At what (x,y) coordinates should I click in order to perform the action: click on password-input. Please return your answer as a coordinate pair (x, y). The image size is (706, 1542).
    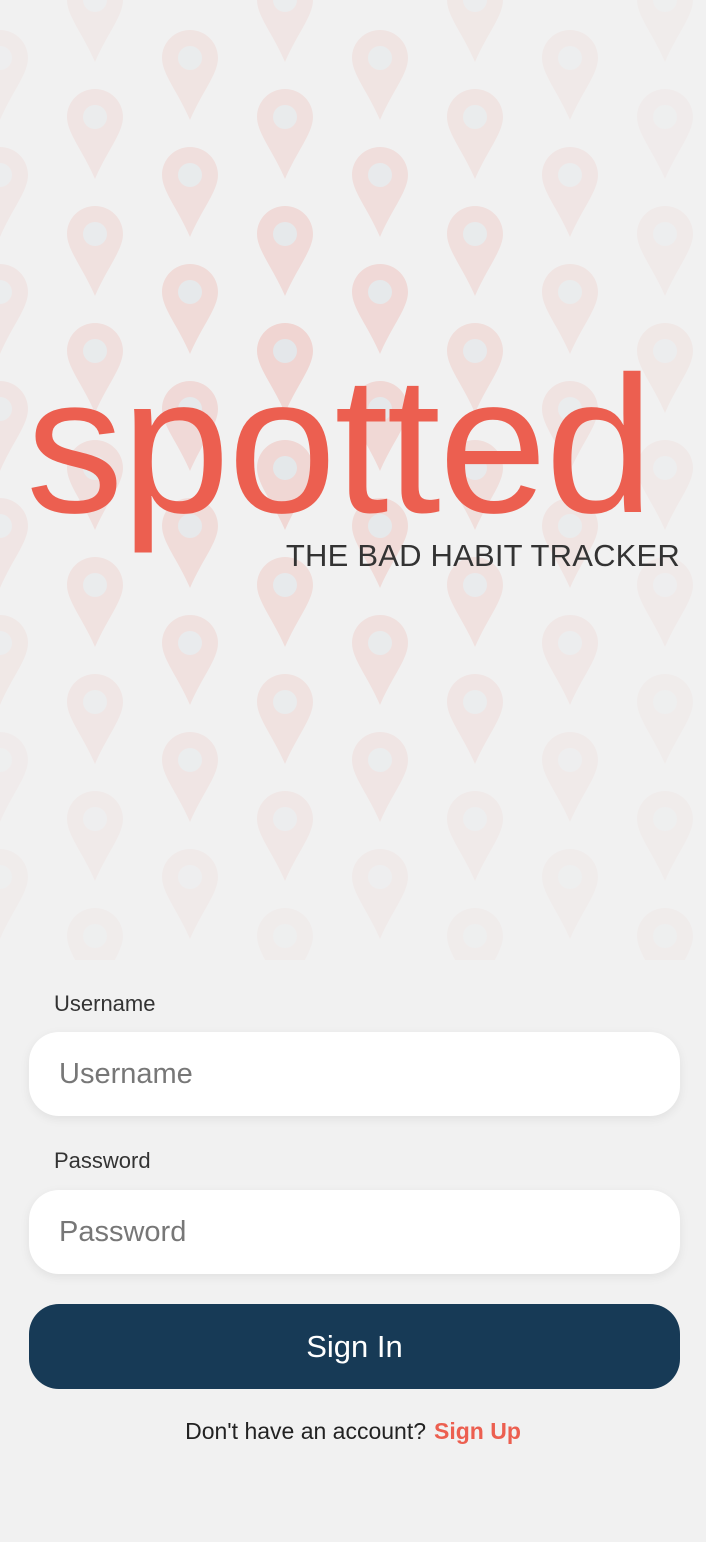
    Looking at the image, I should click on (354, 1232).